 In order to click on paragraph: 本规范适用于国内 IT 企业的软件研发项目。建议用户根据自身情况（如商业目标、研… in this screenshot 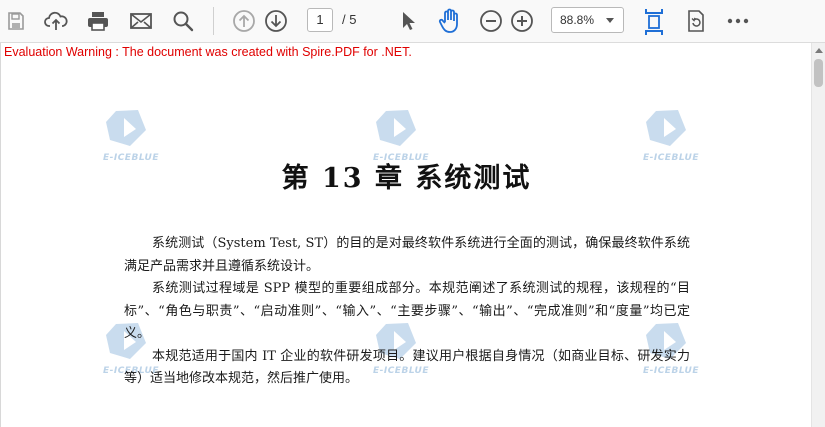, I will do `click(407, 367)`.